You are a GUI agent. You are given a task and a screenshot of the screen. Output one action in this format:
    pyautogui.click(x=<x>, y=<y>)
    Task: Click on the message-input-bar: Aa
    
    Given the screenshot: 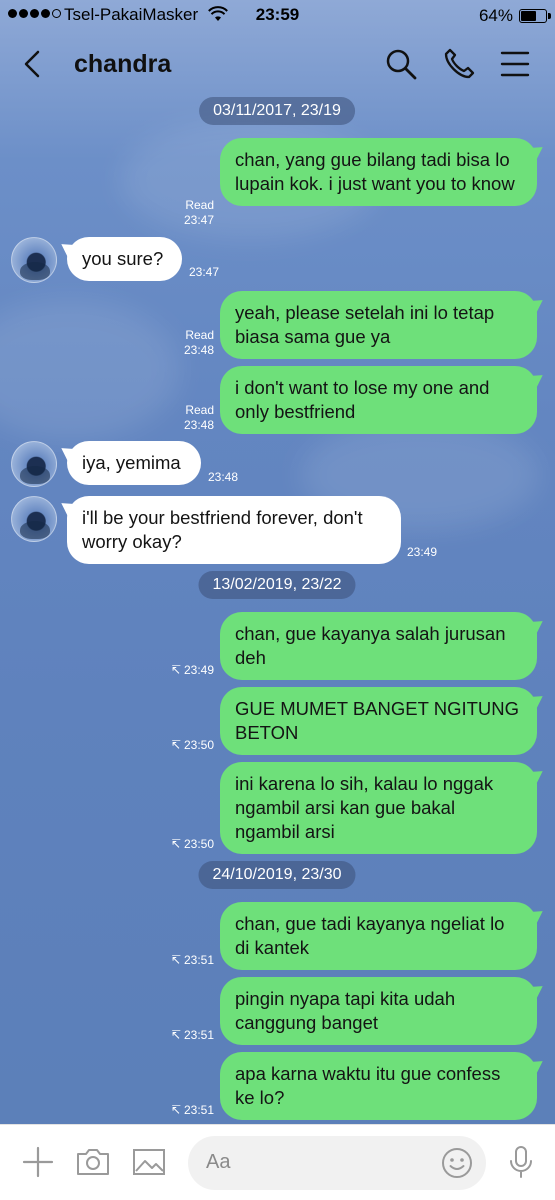 What is the action you would take?
    pyautogui.click(x=277, y=1162)
    